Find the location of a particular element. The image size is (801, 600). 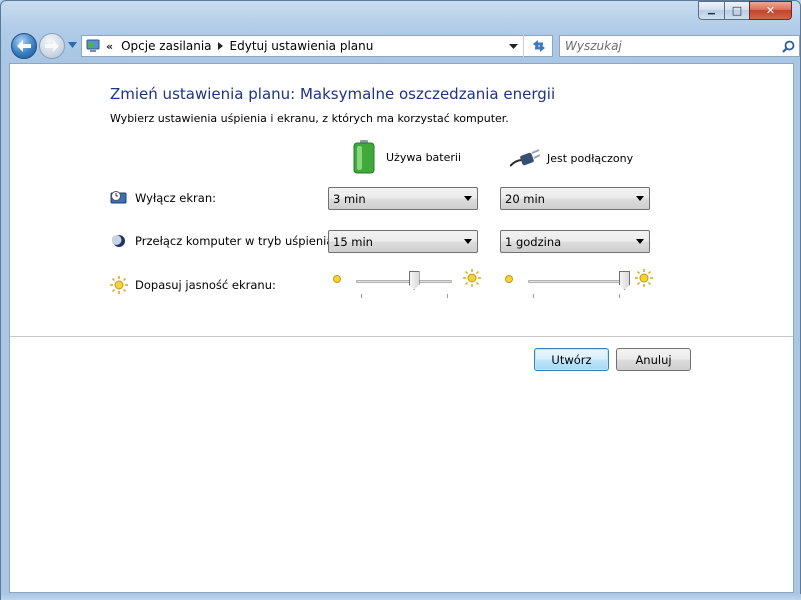

search-box is located at coordinates (679, 46).